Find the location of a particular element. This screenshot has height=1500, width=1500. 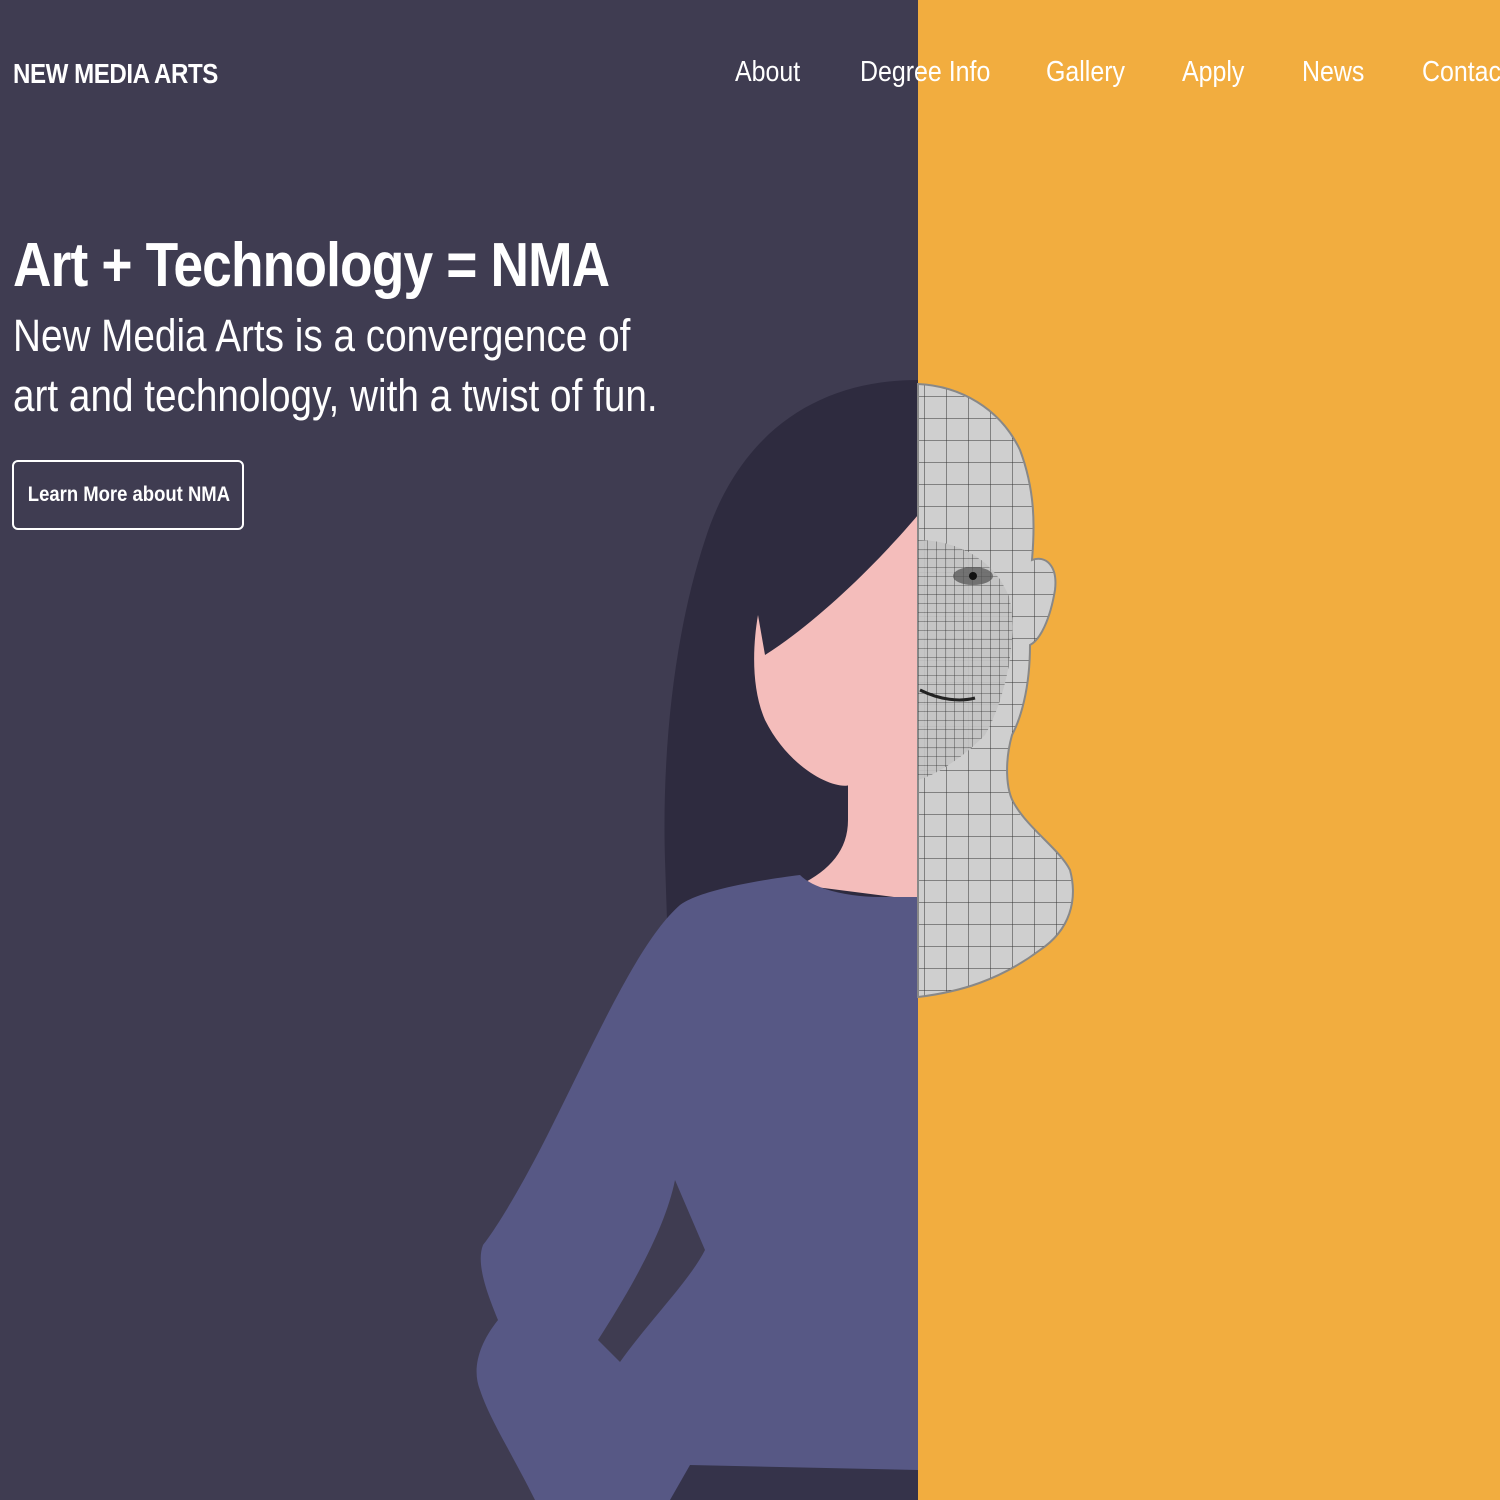

hero-headline: Art + Technology = NMA is located at coordinates (311, 265).